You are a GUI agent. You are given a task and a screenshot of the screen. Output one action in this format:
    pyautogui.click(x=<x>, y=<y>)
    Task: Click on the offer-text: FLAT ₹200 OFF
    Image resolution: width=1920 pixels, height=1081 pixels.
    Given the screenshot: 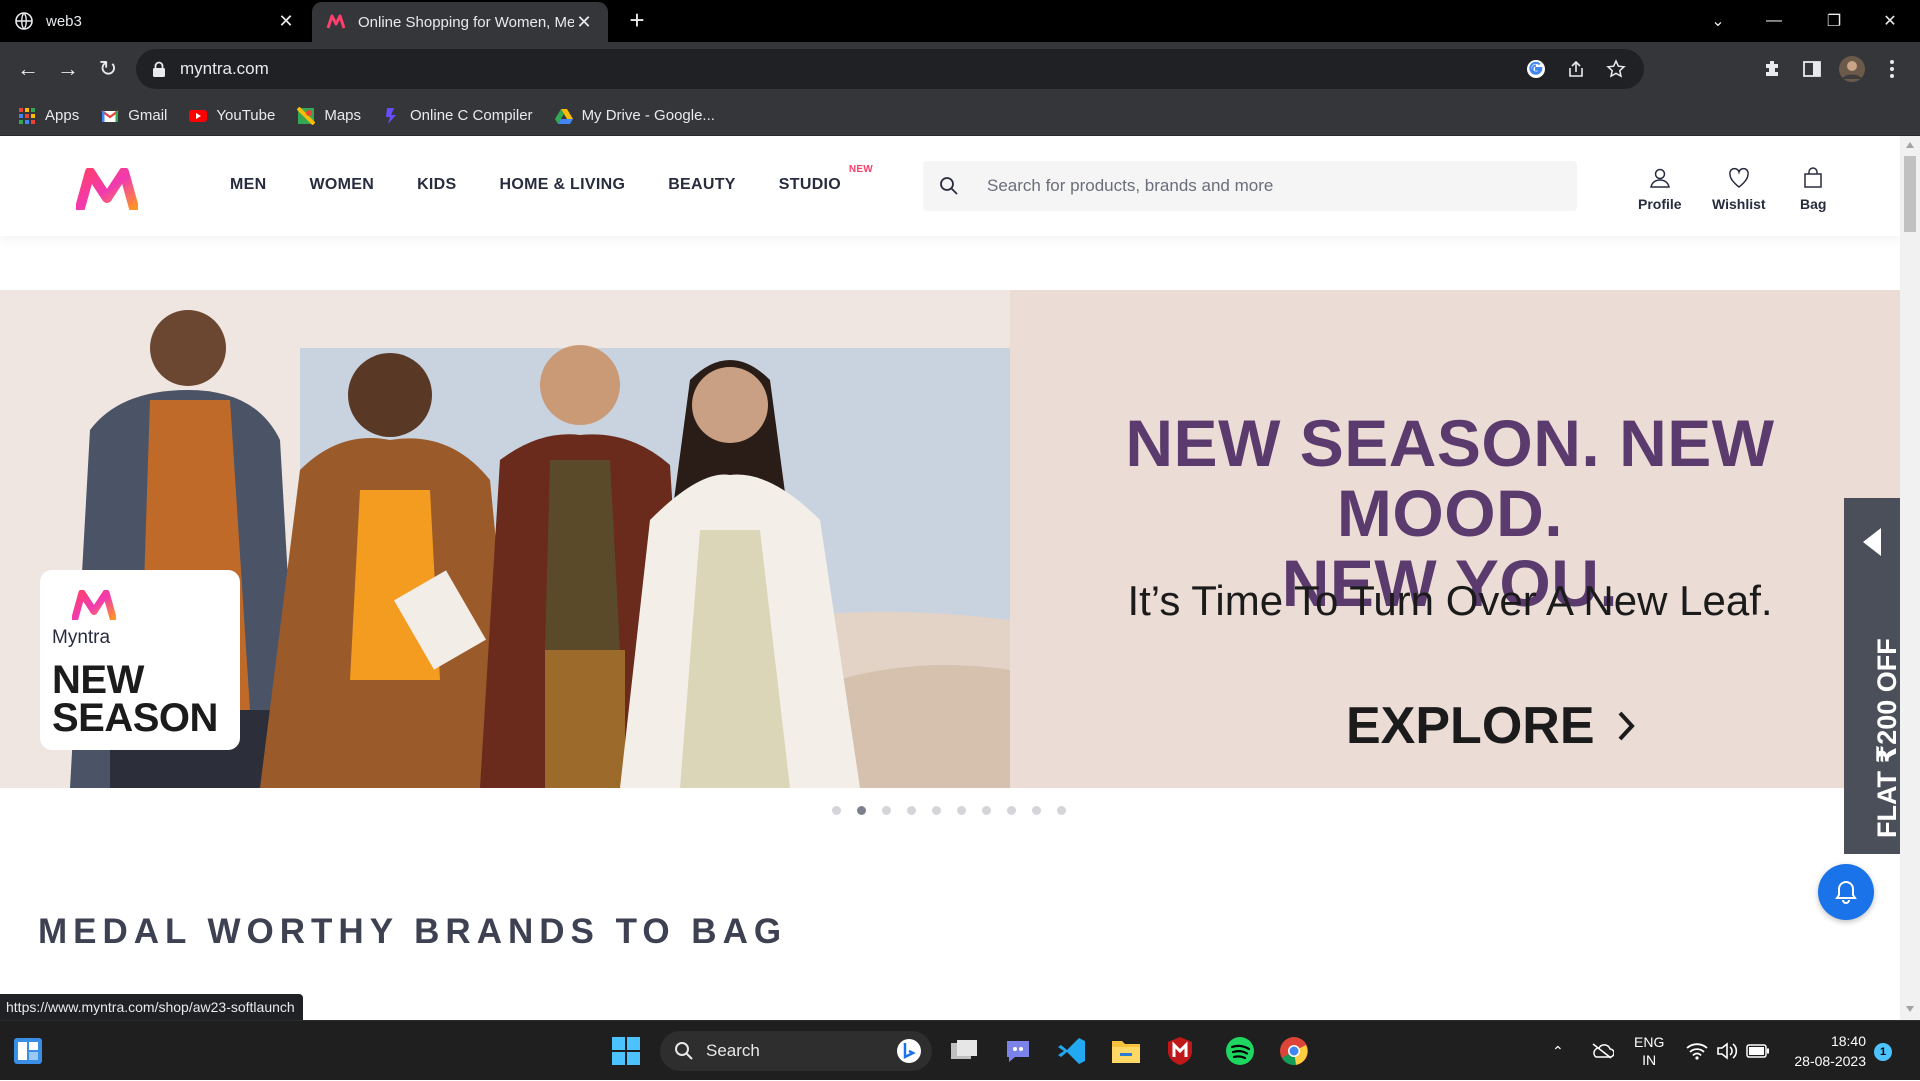 What is the action you would take?
    pyautogui.click(x=1886, y=738)
    